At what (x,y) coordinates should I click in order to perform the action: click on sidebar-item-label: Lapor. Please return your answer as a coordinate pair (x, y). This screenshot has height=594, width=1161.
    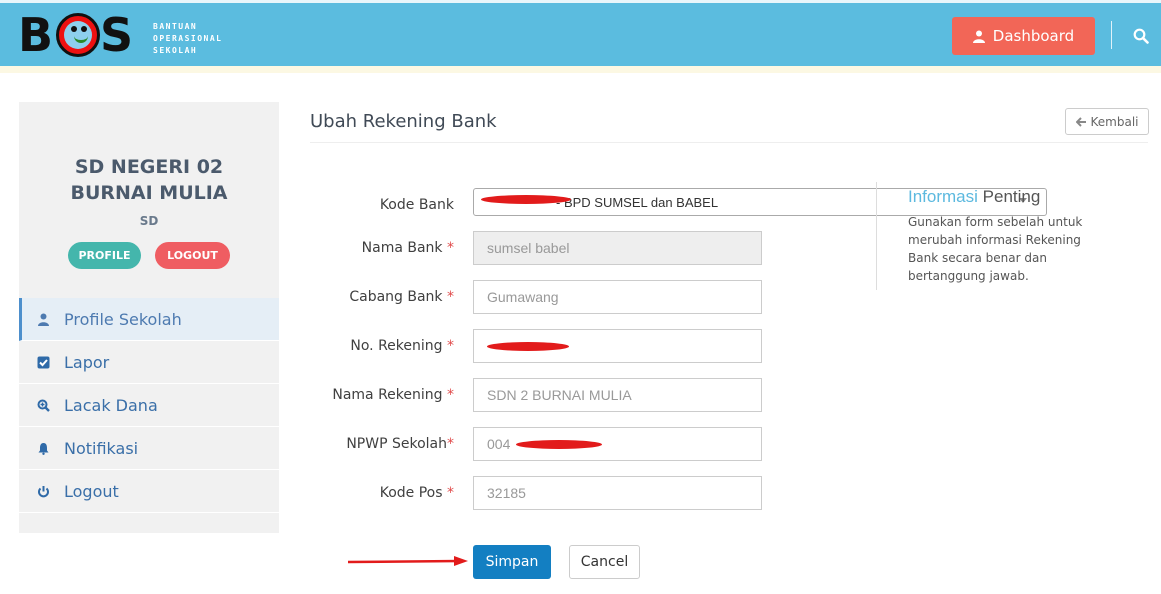
    Looking at the image, I should click on (87, 362).